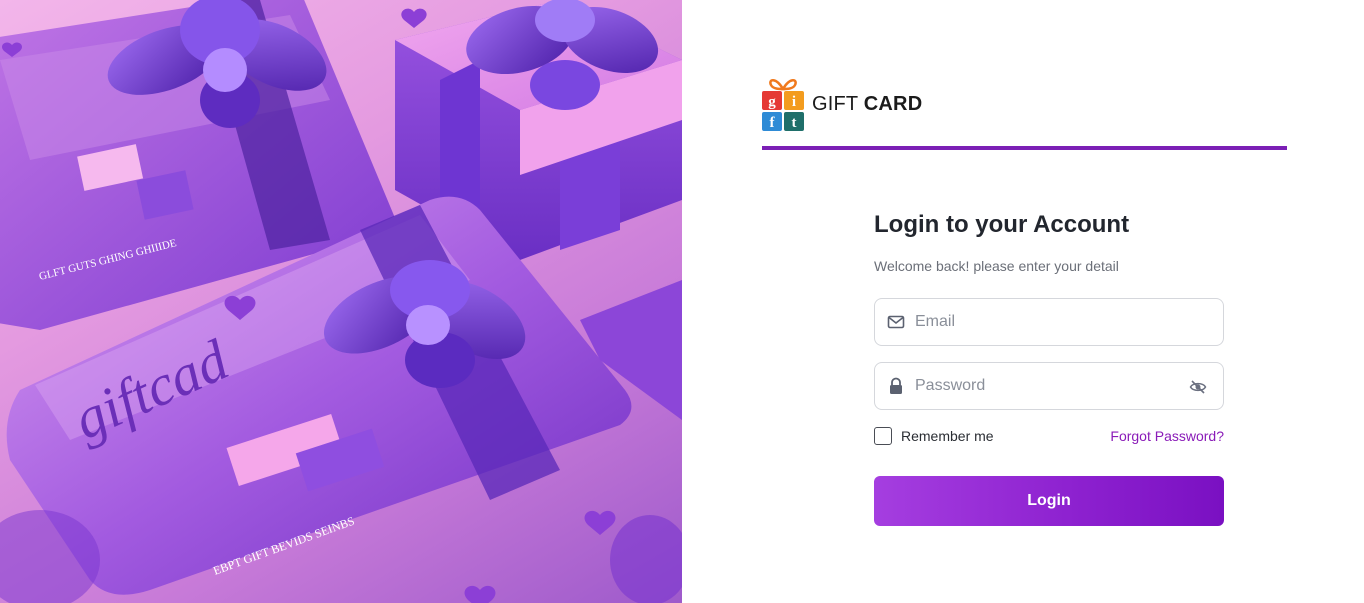 The image size is (1364, 603). I want to click on brand-divider, so click(1024, 148).